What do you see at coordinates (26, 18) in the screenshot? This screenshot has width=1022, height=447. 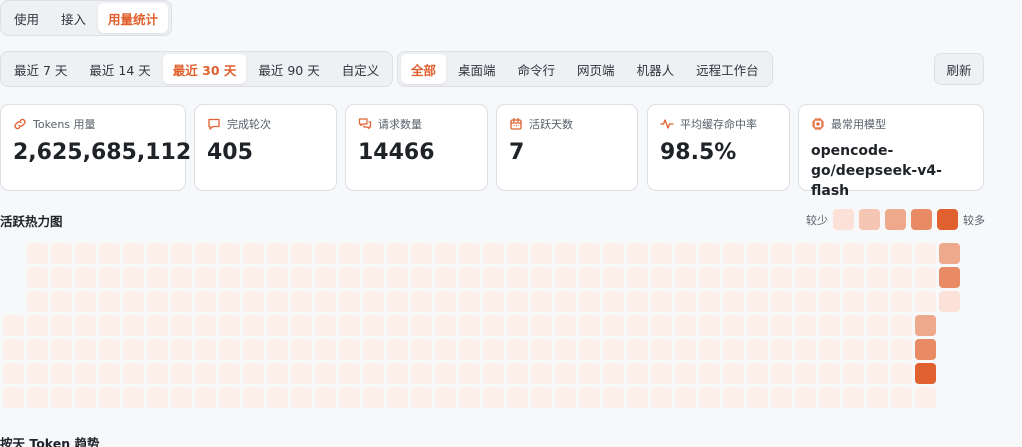 I see `tab-0: 使用` at bounding box center [26, 18].